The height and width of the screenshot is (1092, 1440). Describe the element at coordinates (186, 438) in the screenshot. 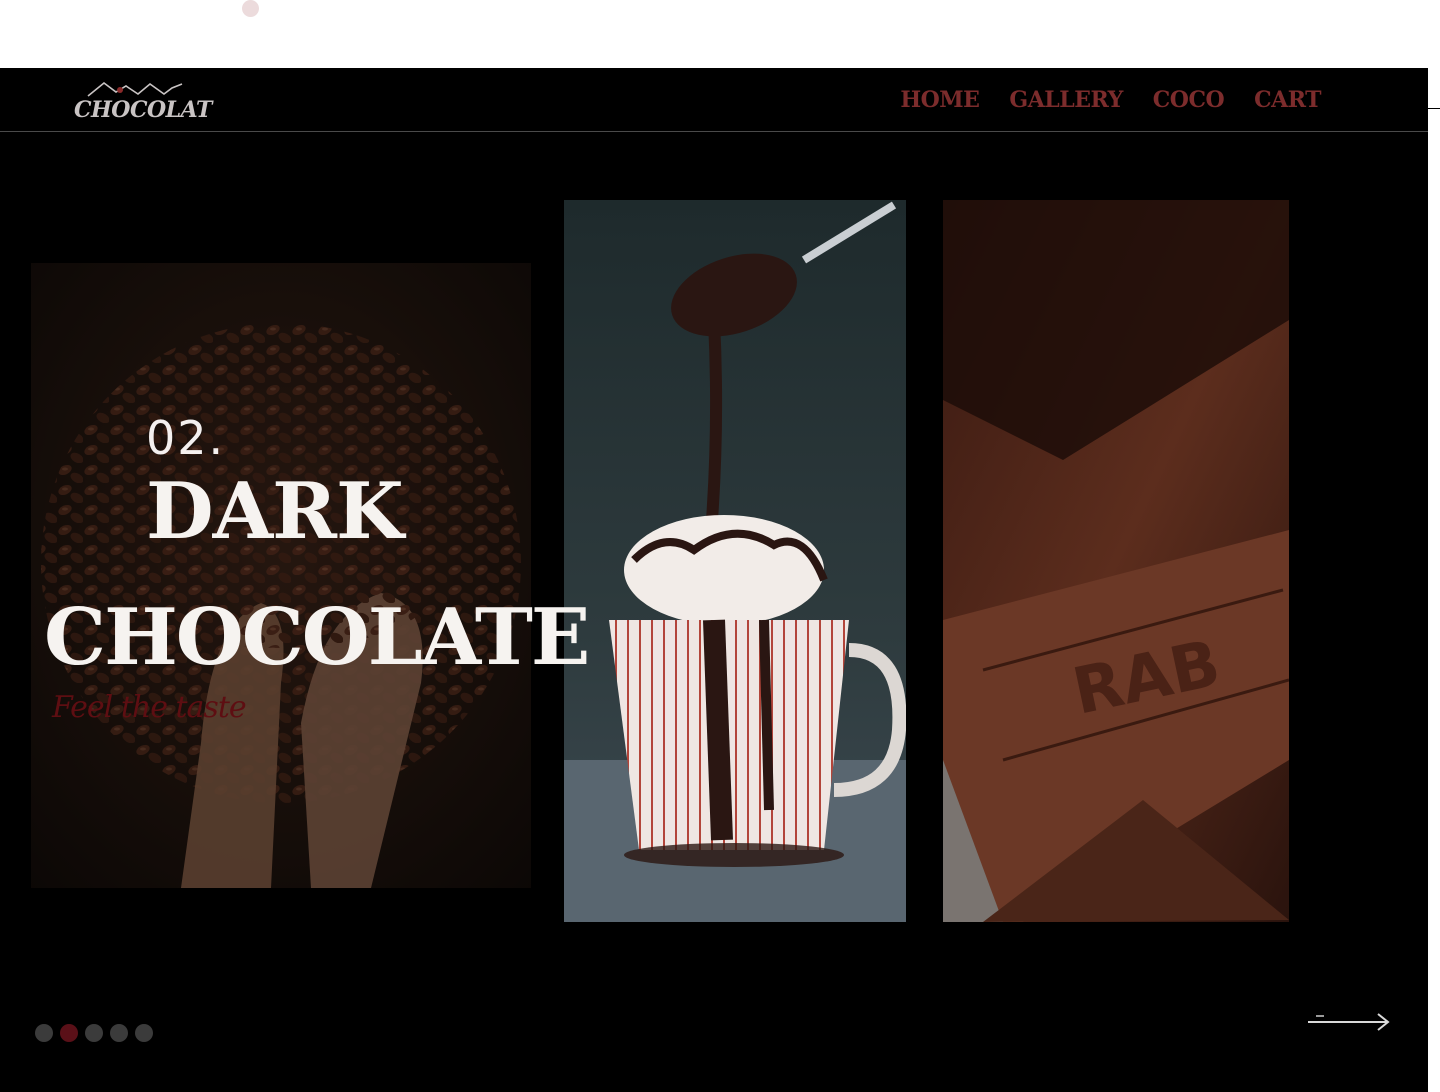

I see `slide-number: 02.` at that location.